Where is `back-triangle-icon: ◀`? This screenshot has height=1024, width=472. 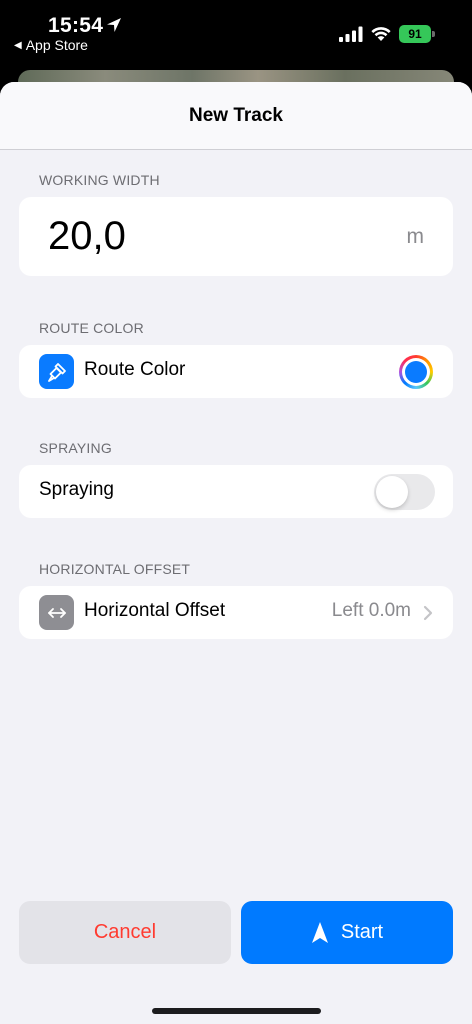
back-triangle-icon: ◀ is located at coordinates (18, 45).